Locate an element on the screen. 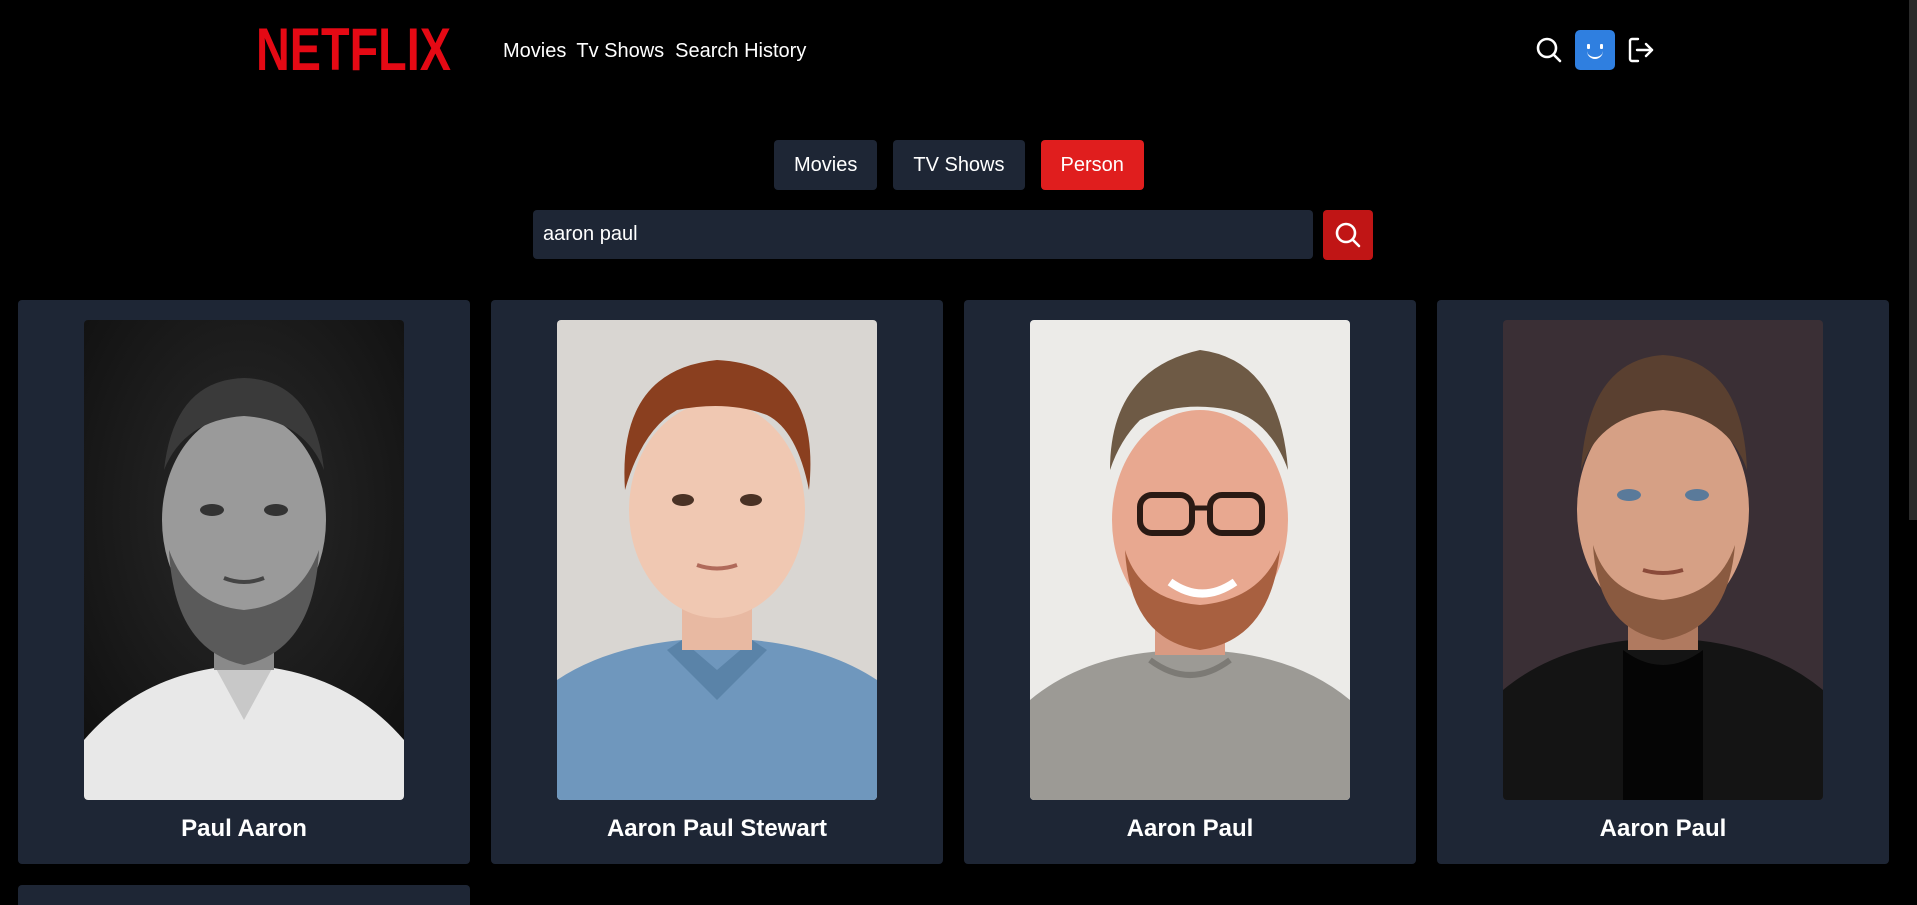  scrollbar is located at coordinates (1913, 260).